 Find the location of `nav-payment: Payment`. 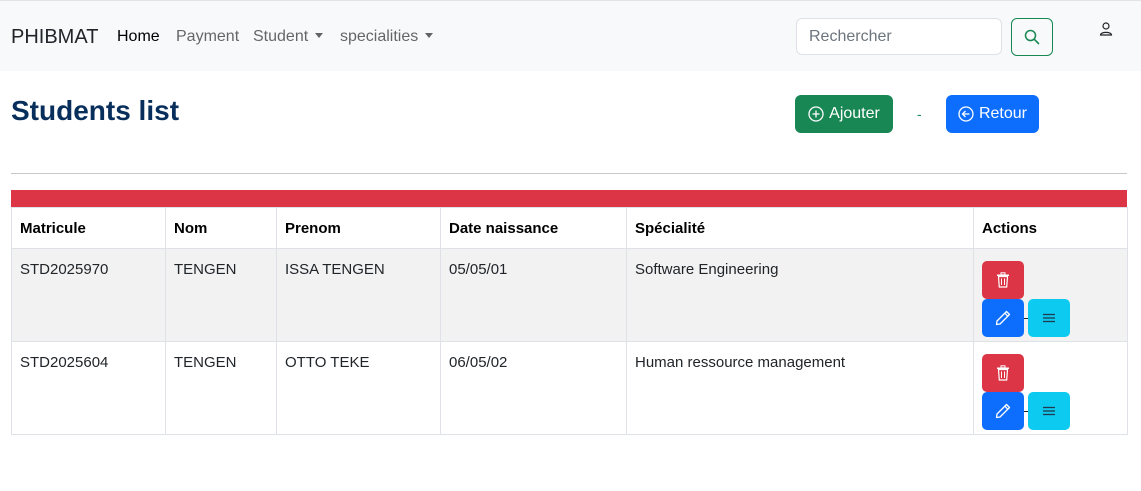

nav-payment: Payment is located at coordinates (207, 37).